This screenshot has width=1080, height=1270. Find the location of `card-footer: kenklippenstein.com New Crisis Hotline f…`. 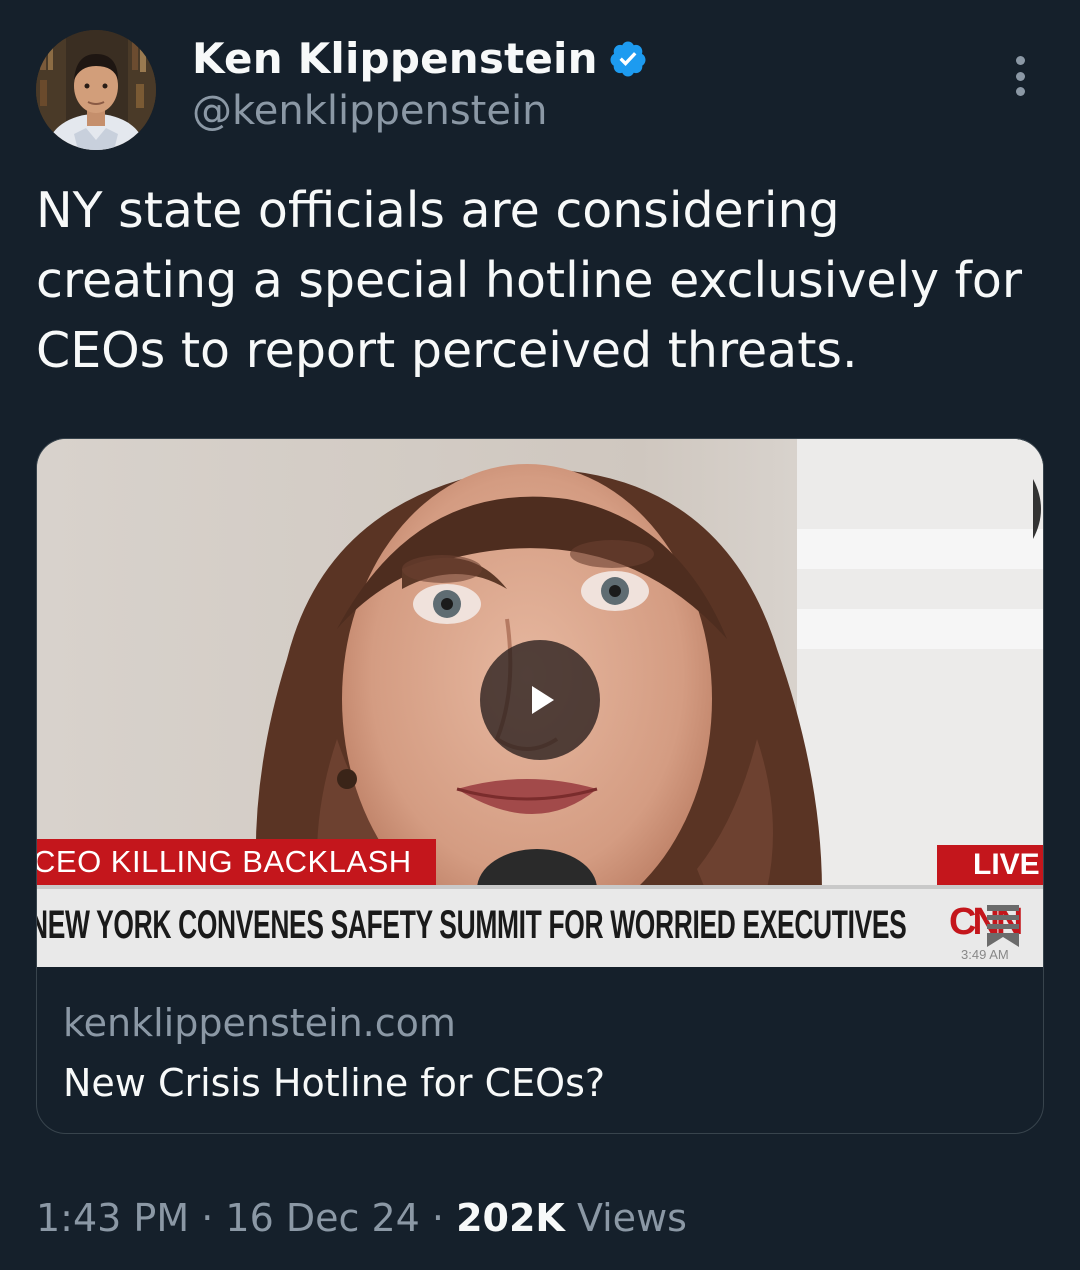

card-footer: kenklippenstein.com New Crisis Hotline f… is located at coordinates (540, 1050).